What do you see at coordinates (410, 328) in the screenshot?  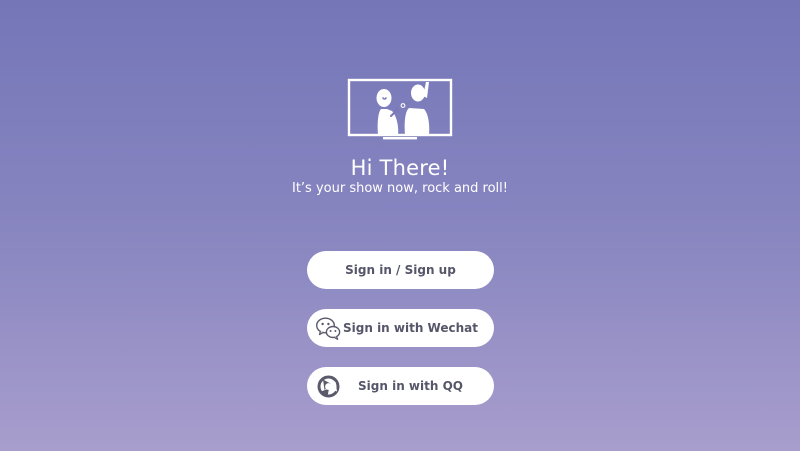 I see `signin-wechat-label: Sign in with Wechat` at bounding box center [410, 328].